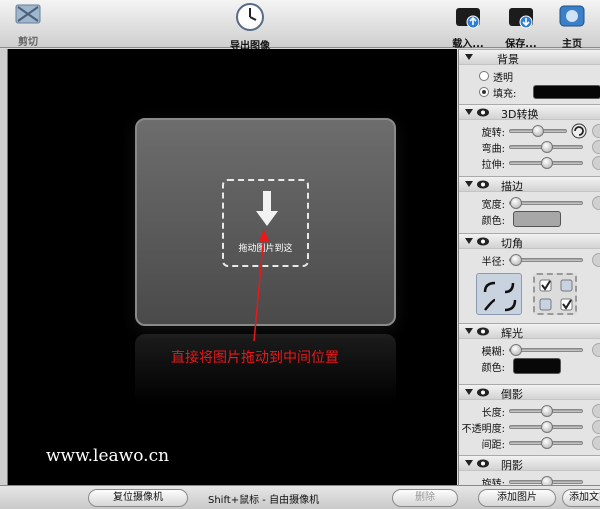 This screenshot has height=509, width=600. Describe the element at coordinates (483, 429) in the screenshot. I see `reflection-opacity-label: 不透明度:` at that location.